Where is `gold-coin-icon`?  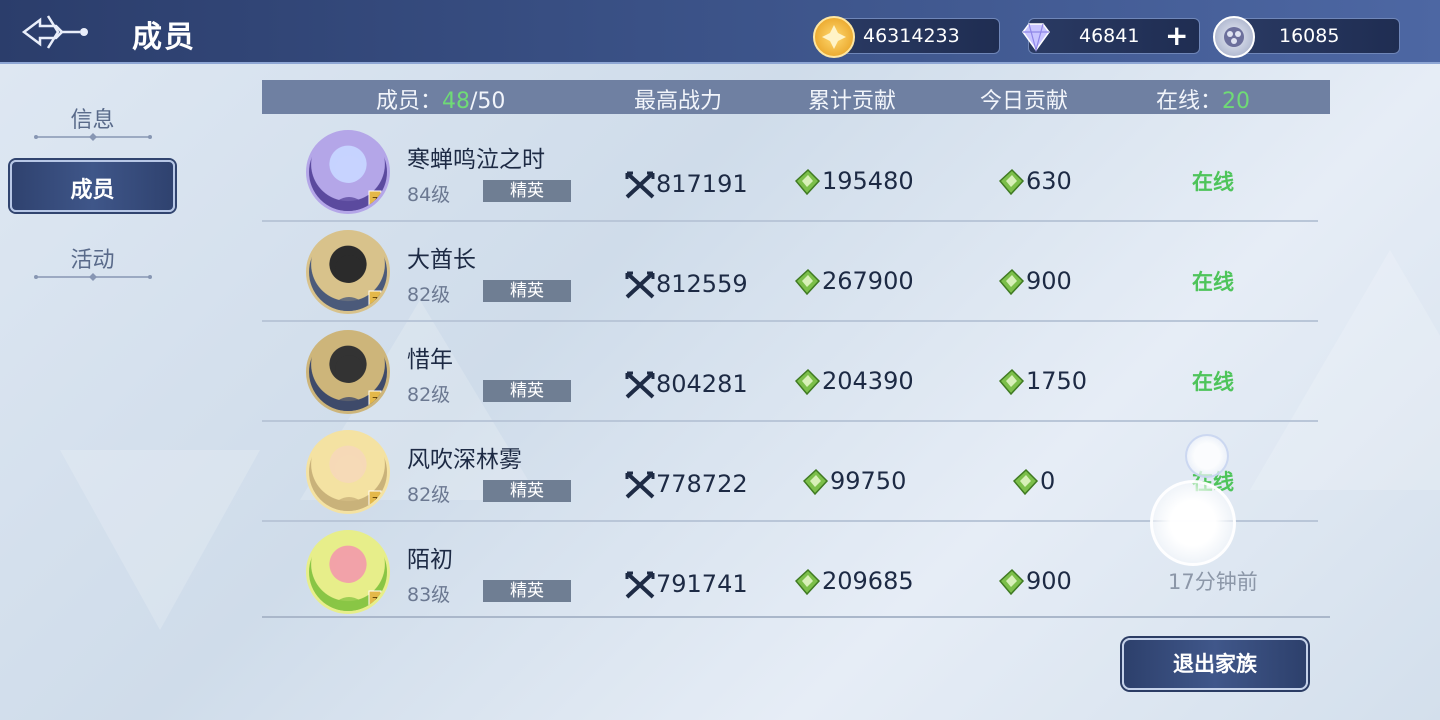
gold-coin-icon is located at coordinates (834, 37).